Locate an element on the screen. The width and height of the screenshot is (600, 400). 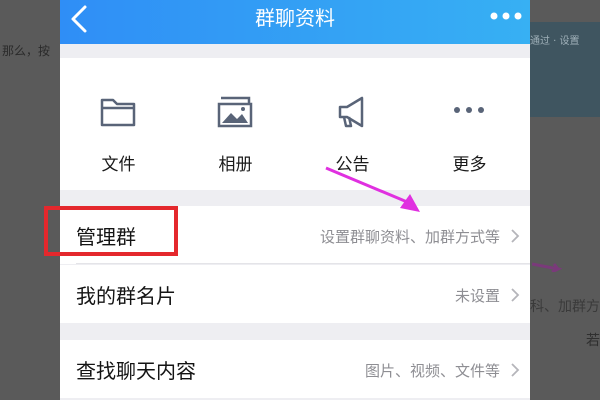
grid-item-album: 相册 is located at coordinates (235, 124).